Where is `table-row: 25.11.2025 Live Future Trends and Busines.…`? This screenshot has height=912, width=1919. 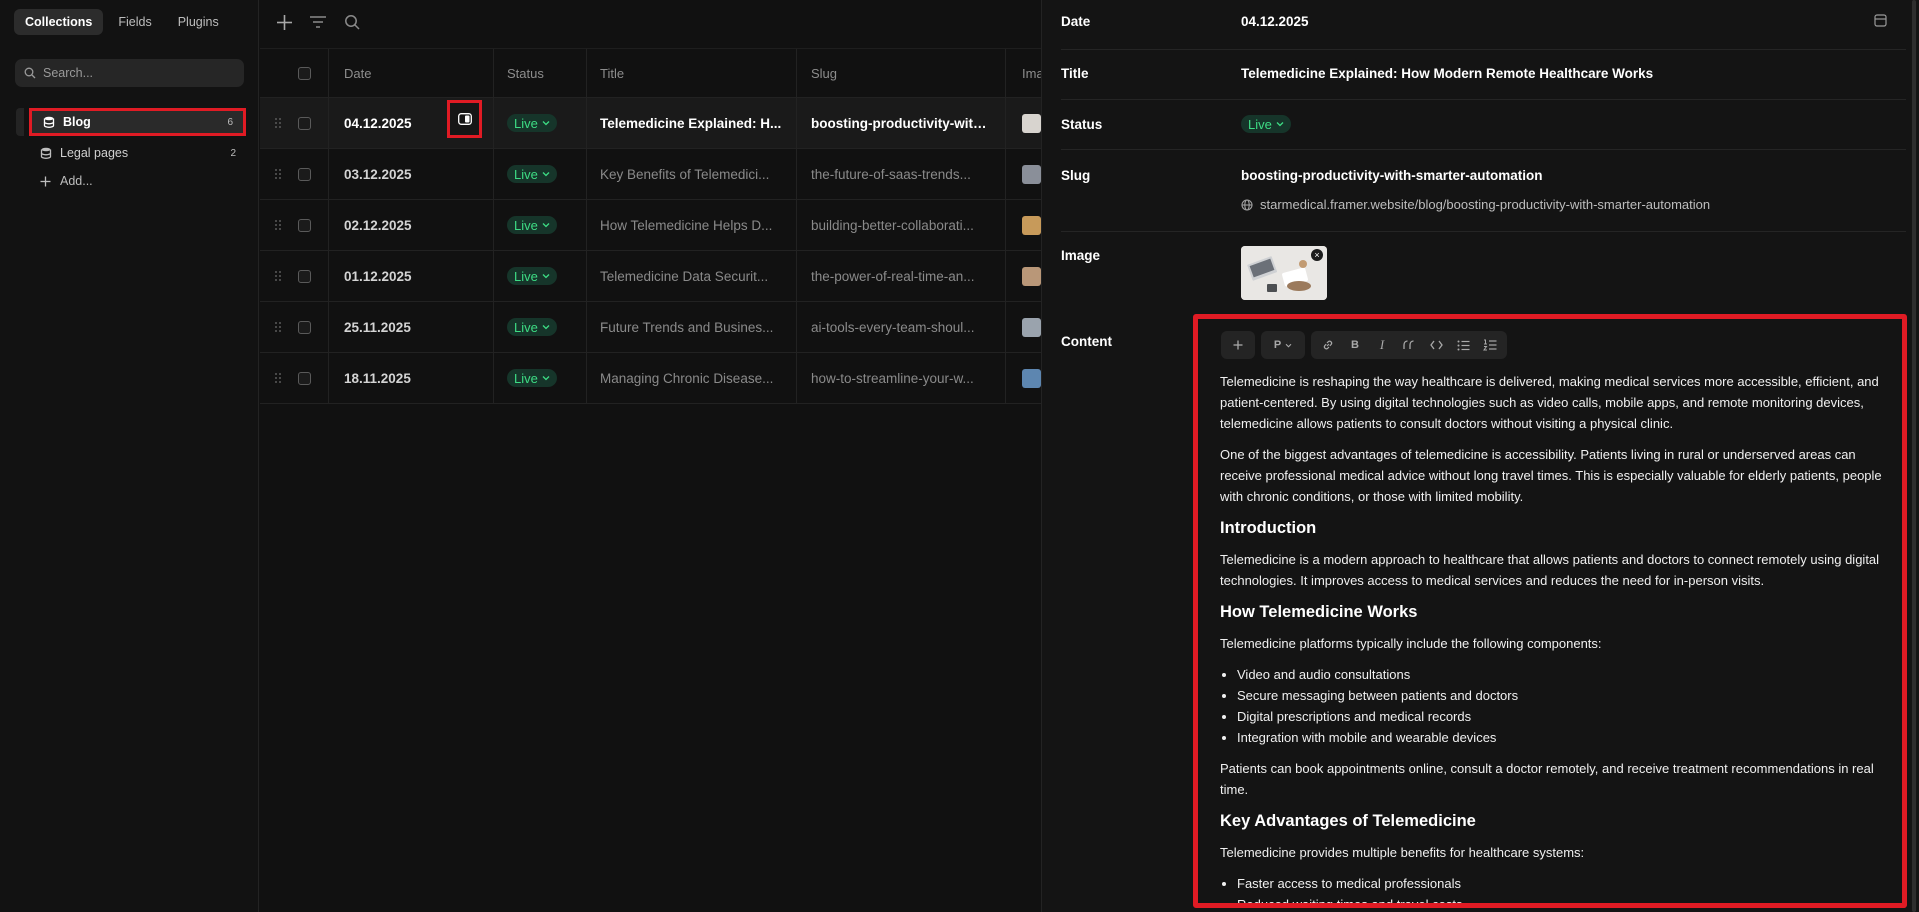 table-row: 25.11.2025 Live Future Trends and Busines.… is located at coordinates (650, 327).